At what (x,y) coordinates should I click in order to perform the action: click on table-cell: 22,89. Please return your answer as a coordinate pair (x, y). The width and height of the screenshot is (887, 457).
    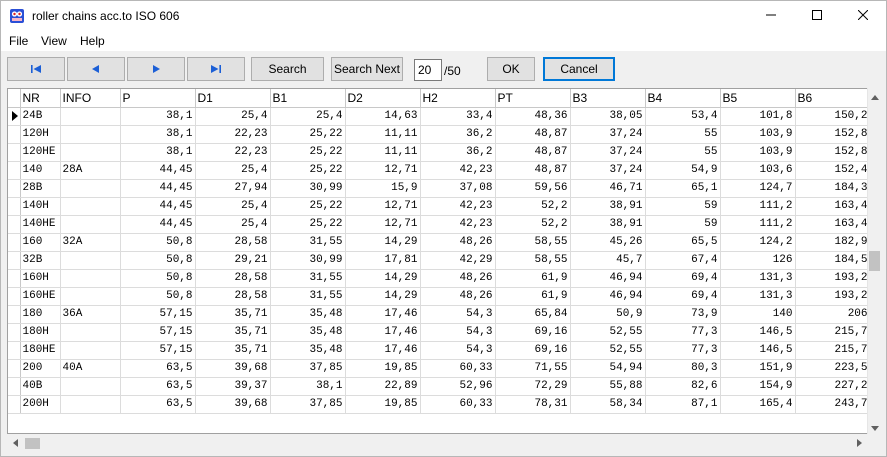
    Looking at the image, I should click on (383, 386).